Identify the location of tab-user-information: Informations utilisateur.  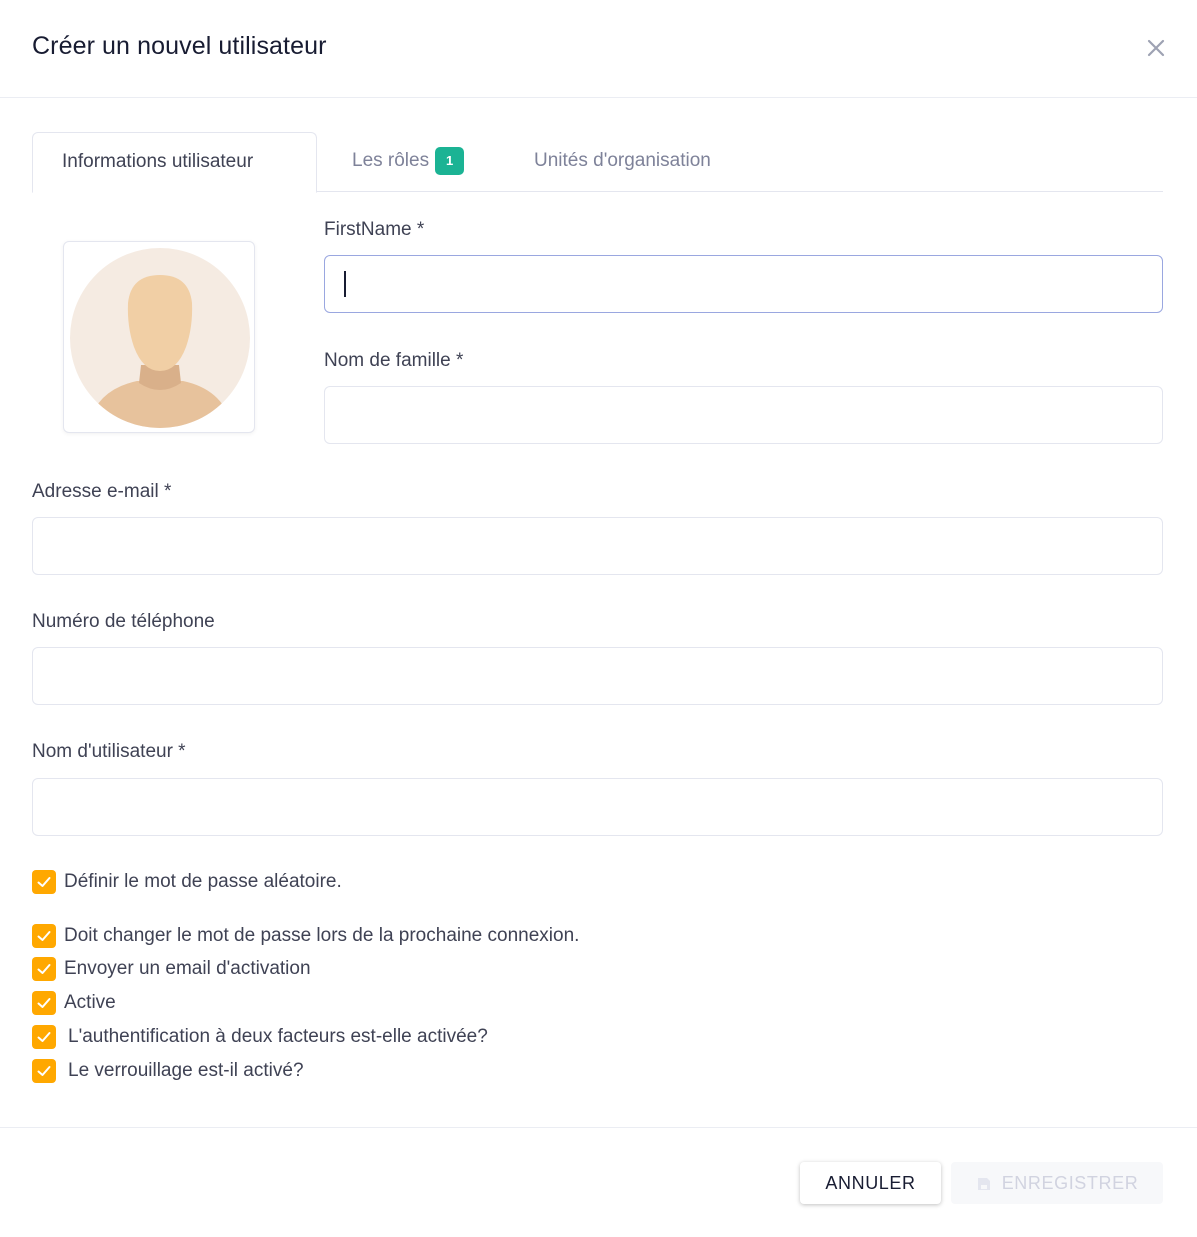
(174, 162).